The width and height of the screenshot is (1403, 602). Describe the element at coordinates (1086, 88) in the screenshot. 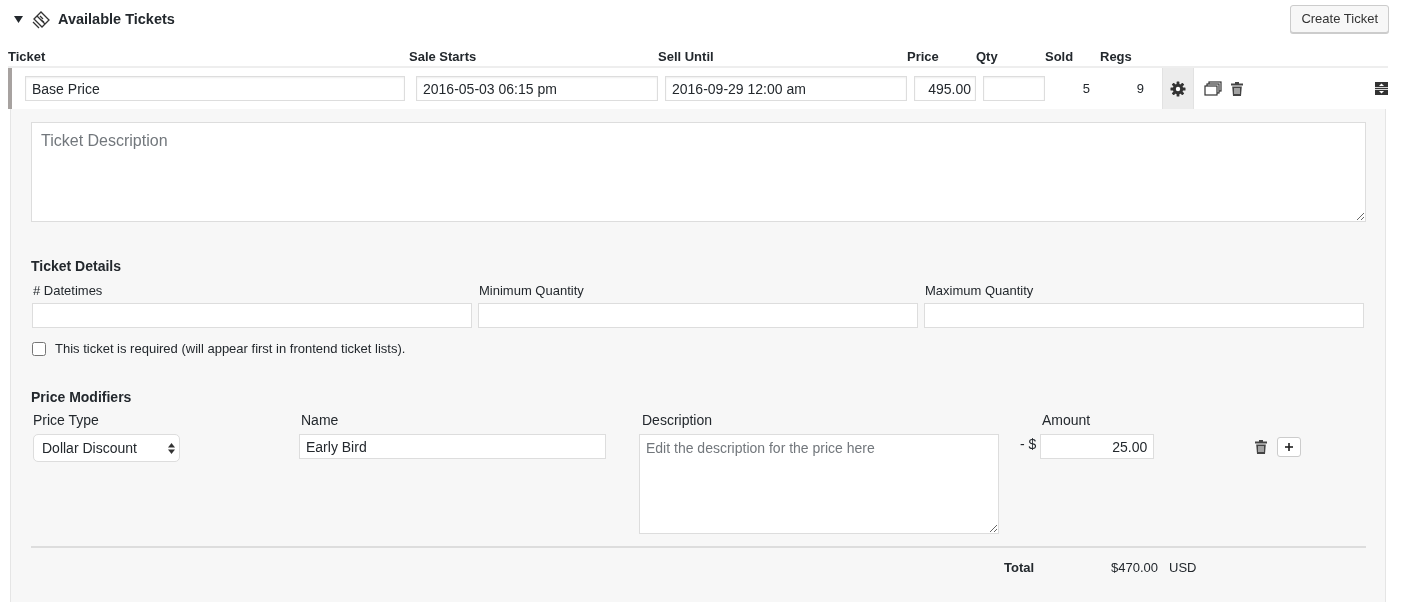

I see `sold-count: 5` at that location.